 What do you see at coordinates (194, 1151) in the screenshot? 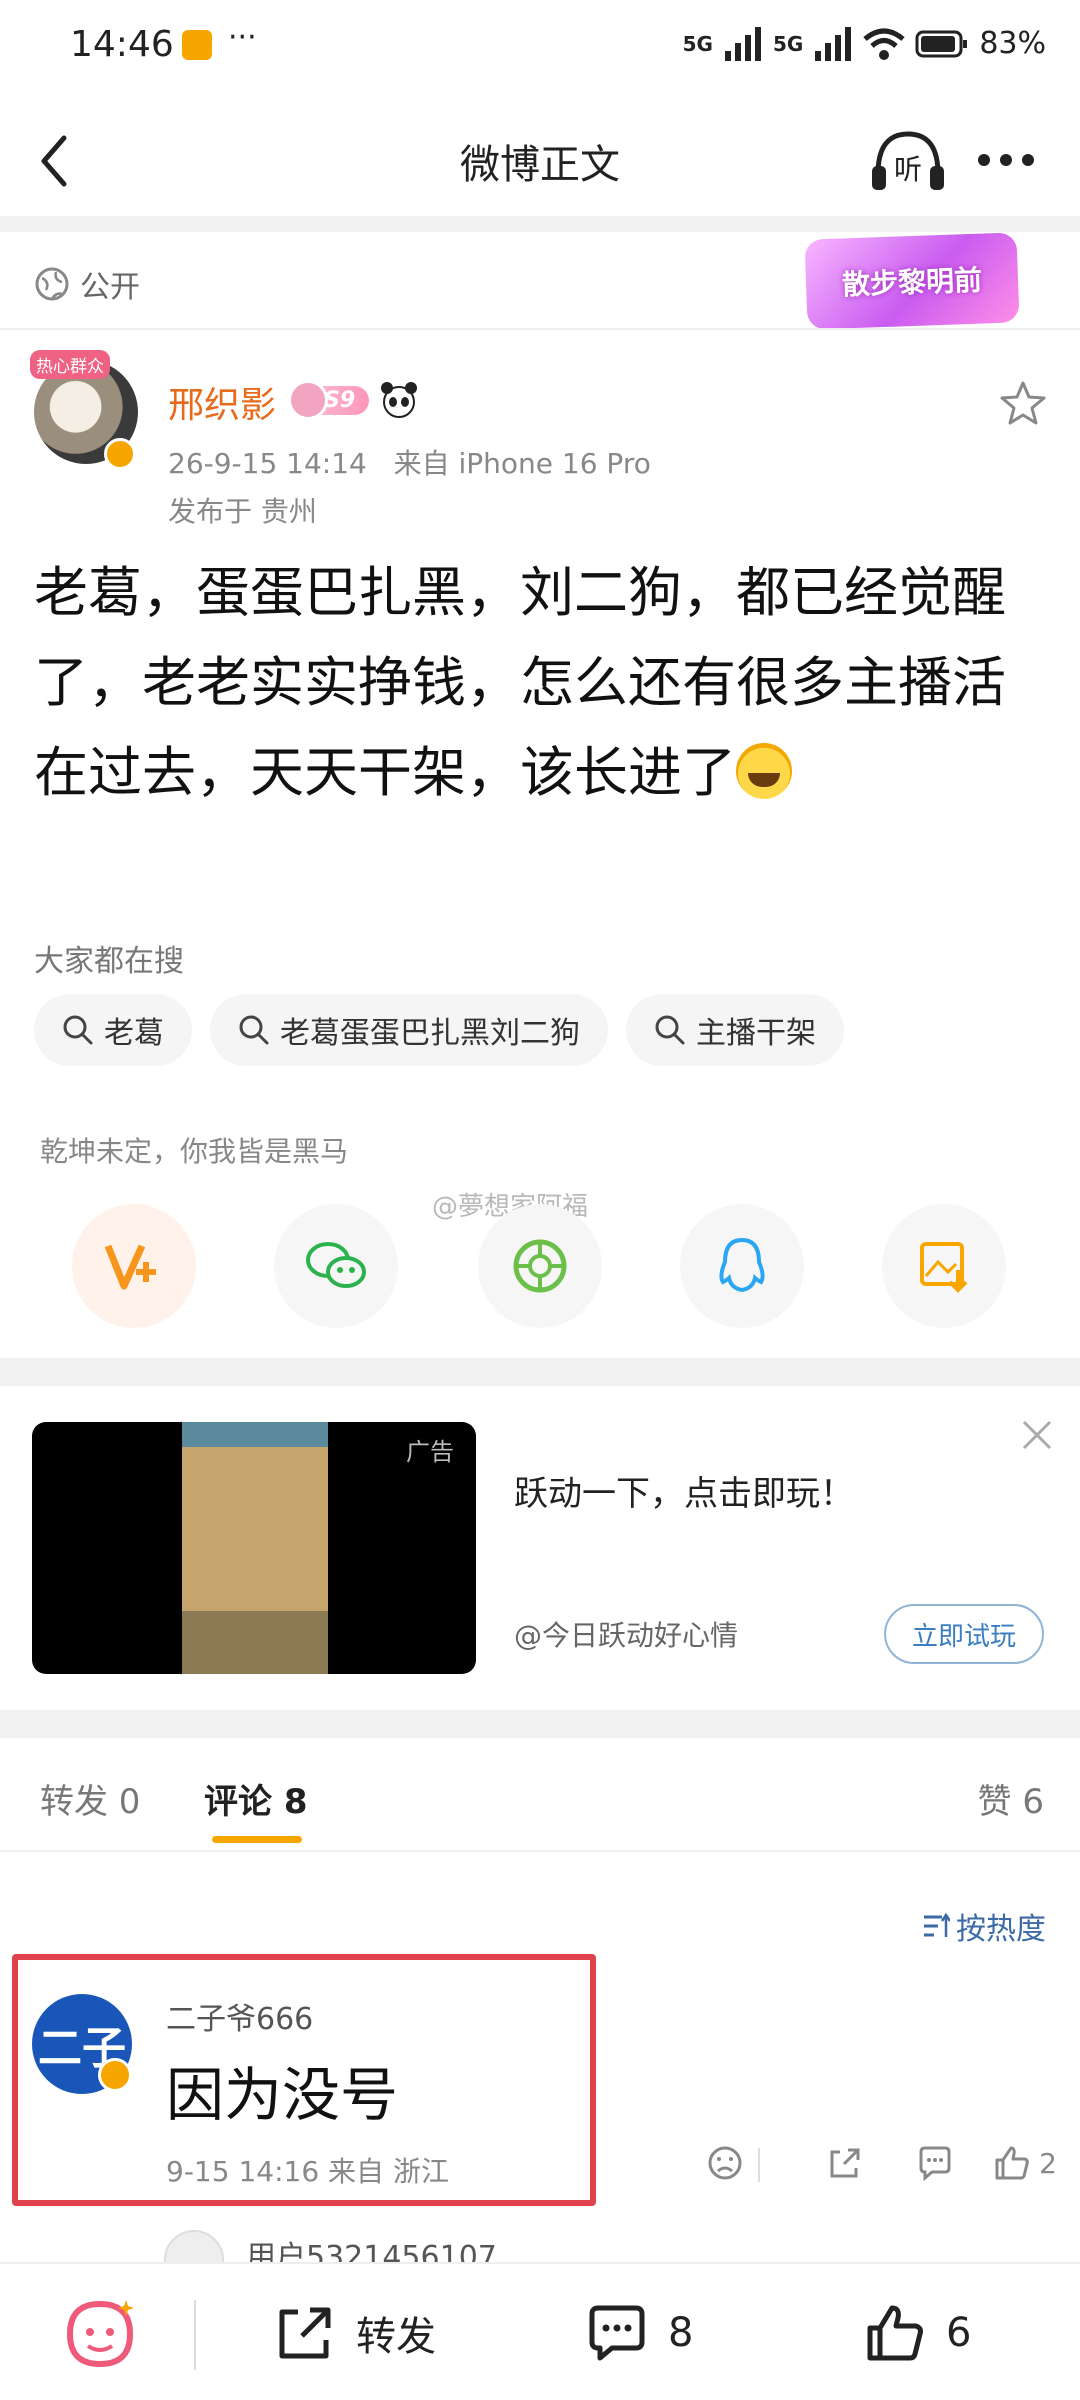
I see `share-caption: 乾坤未定，你我皆是黑马` at bounding box center [194, 1151].